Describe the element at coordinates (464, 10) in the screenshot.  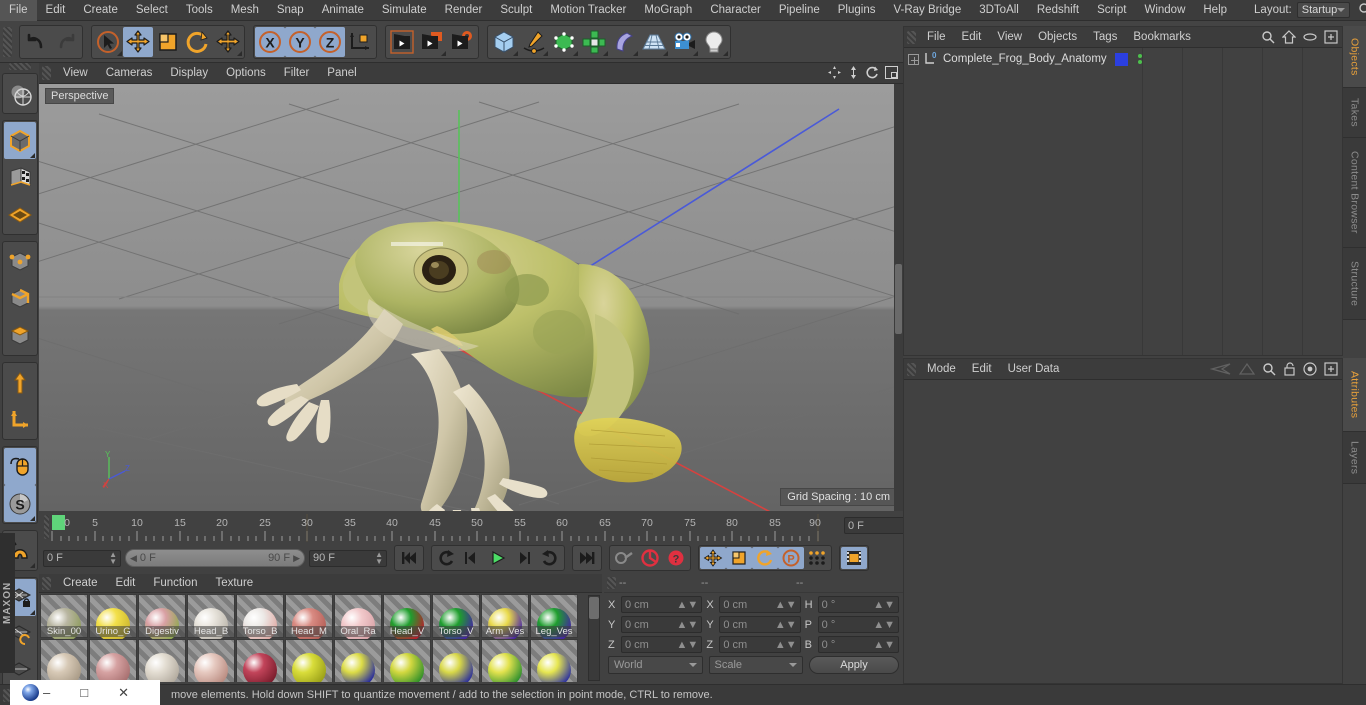
I see `menu-item-render: Render` at that location.